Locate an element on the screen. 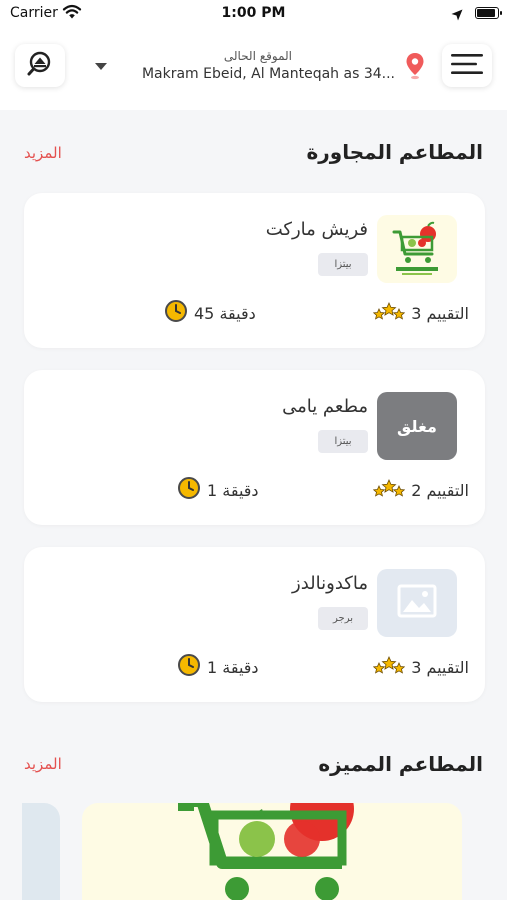  location-arrow-icon is located at coordinates (457, 15).